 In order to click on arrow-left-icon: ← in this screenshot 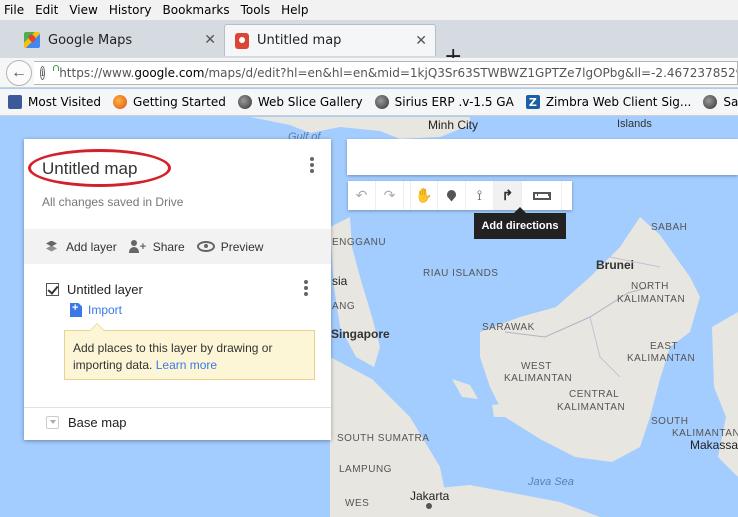, I will do `click(19, 72)`.